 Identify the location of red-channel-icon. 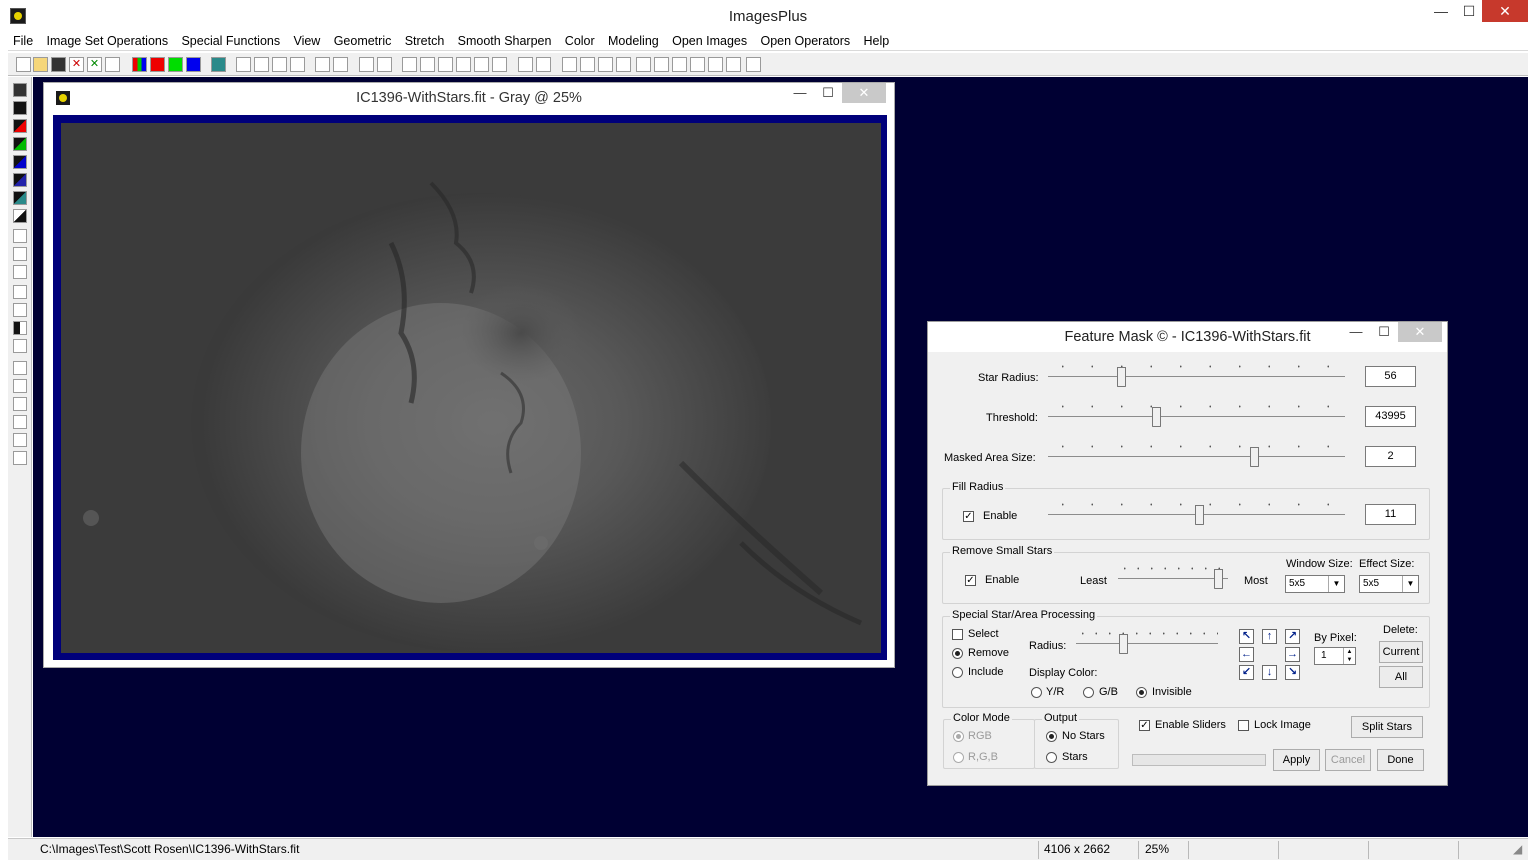
(157, 64).